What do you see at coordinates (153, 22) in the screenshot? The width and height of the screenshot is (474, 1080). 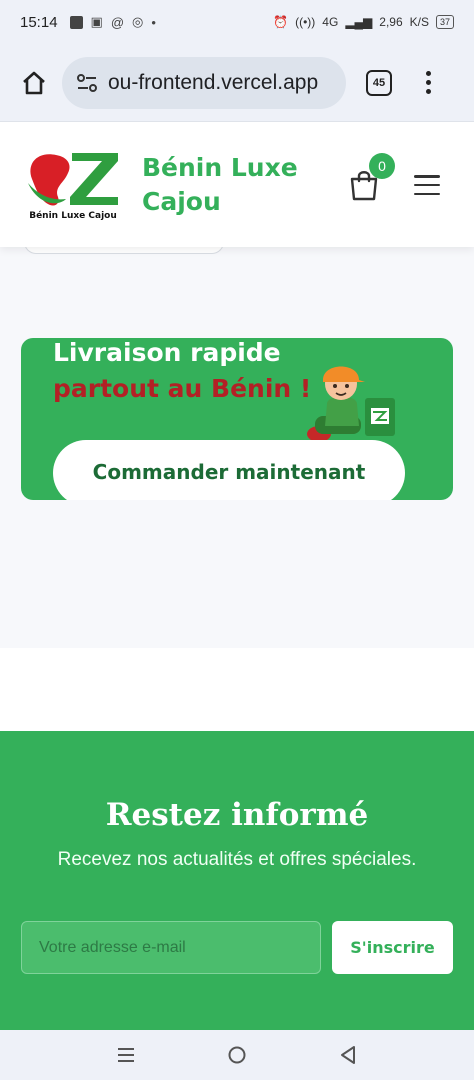 I see `more-notifications-icon: •` at bounding box center [153, 22].